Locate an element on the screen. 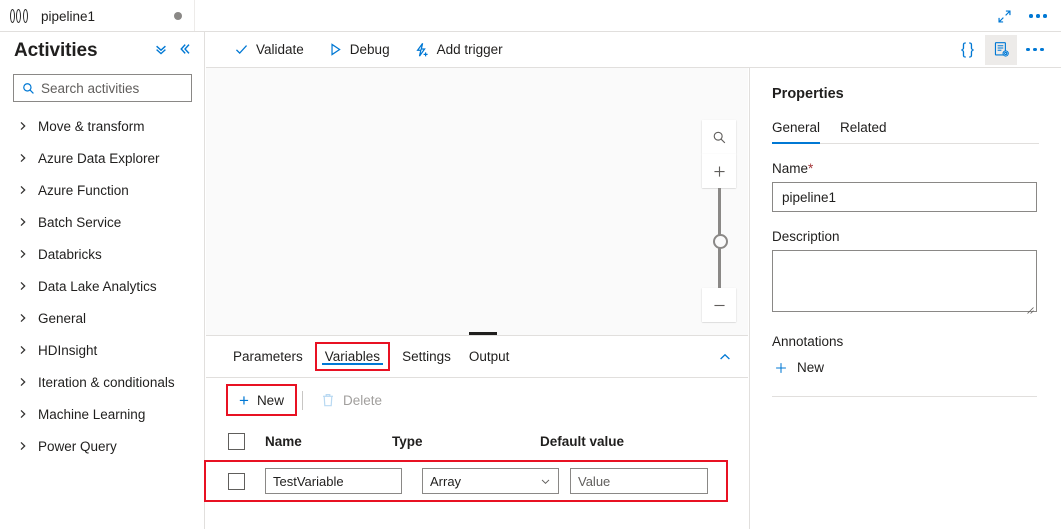 This screenshot has height=529, width=1061. pipeline-description-textarea is located at coordinates (904, 281).